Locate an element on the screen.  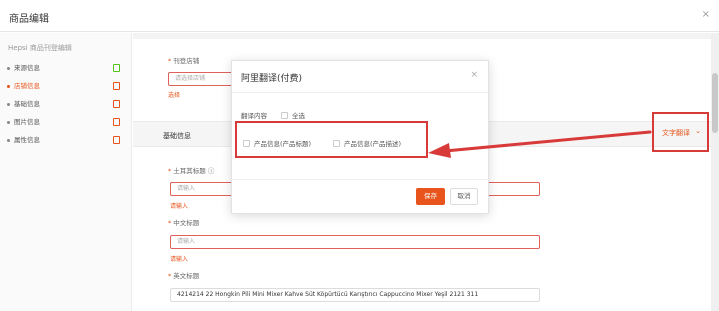
option-product-title-checkbox: 产品信息(产品标题) is located at coordinates (277, 143).